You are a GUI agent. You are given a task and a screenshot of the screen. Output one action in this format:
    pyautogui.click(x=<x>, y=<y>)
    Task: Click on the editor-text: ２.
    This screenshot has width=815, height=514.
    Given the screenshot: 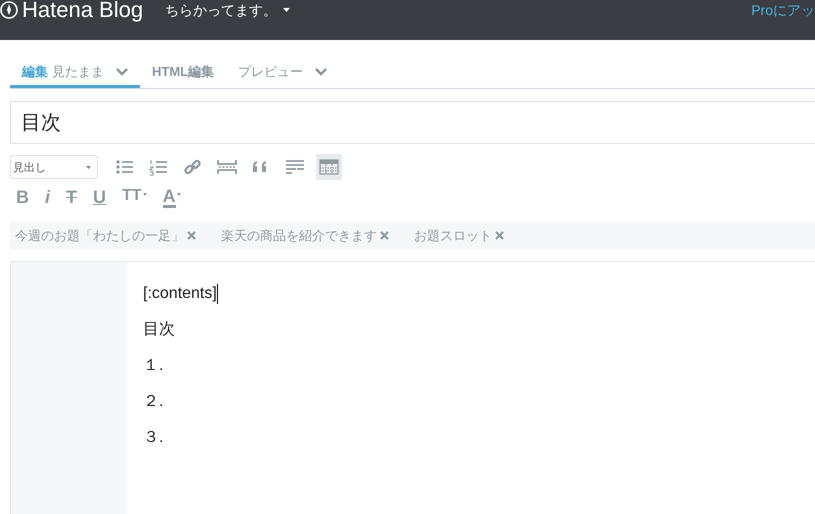 What is the action you would take?
    pyautogui.click(x=153, y=402)
    